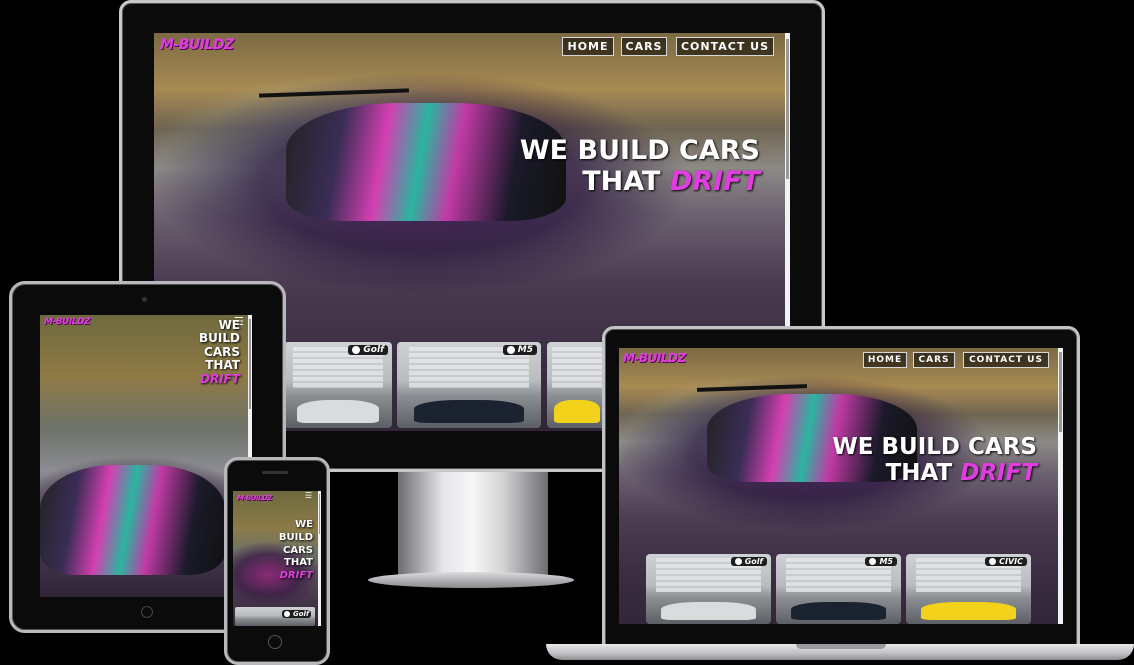 The width and height of the screenshot is (1134, 665). I want to click on phone-scrollbar, so click(319, 558).